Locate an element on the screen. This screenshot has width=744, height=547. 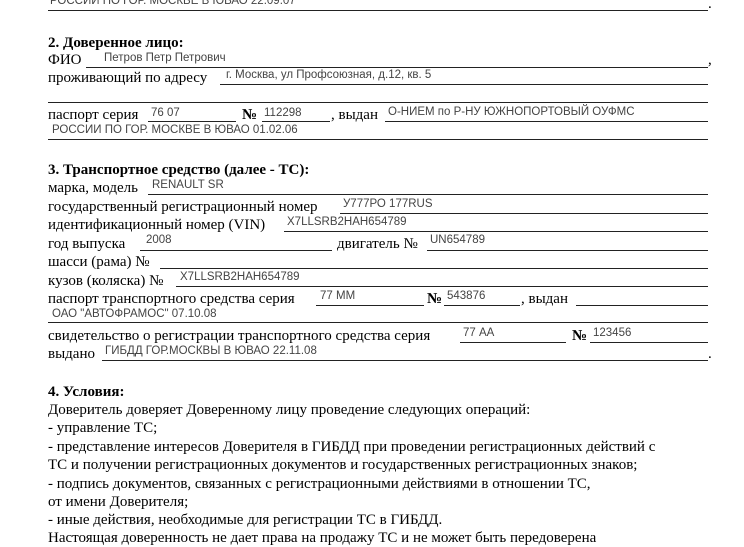
brand-label: марка, модель is located at coordinates (93, 188).